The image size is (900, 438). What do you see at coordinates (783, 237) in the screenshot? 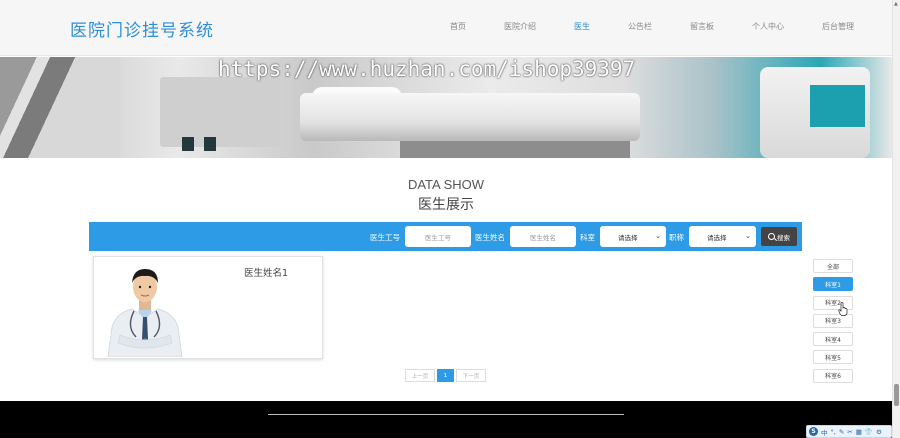
I see `search-button-label: 搜索` at bounding box center [783, 237].